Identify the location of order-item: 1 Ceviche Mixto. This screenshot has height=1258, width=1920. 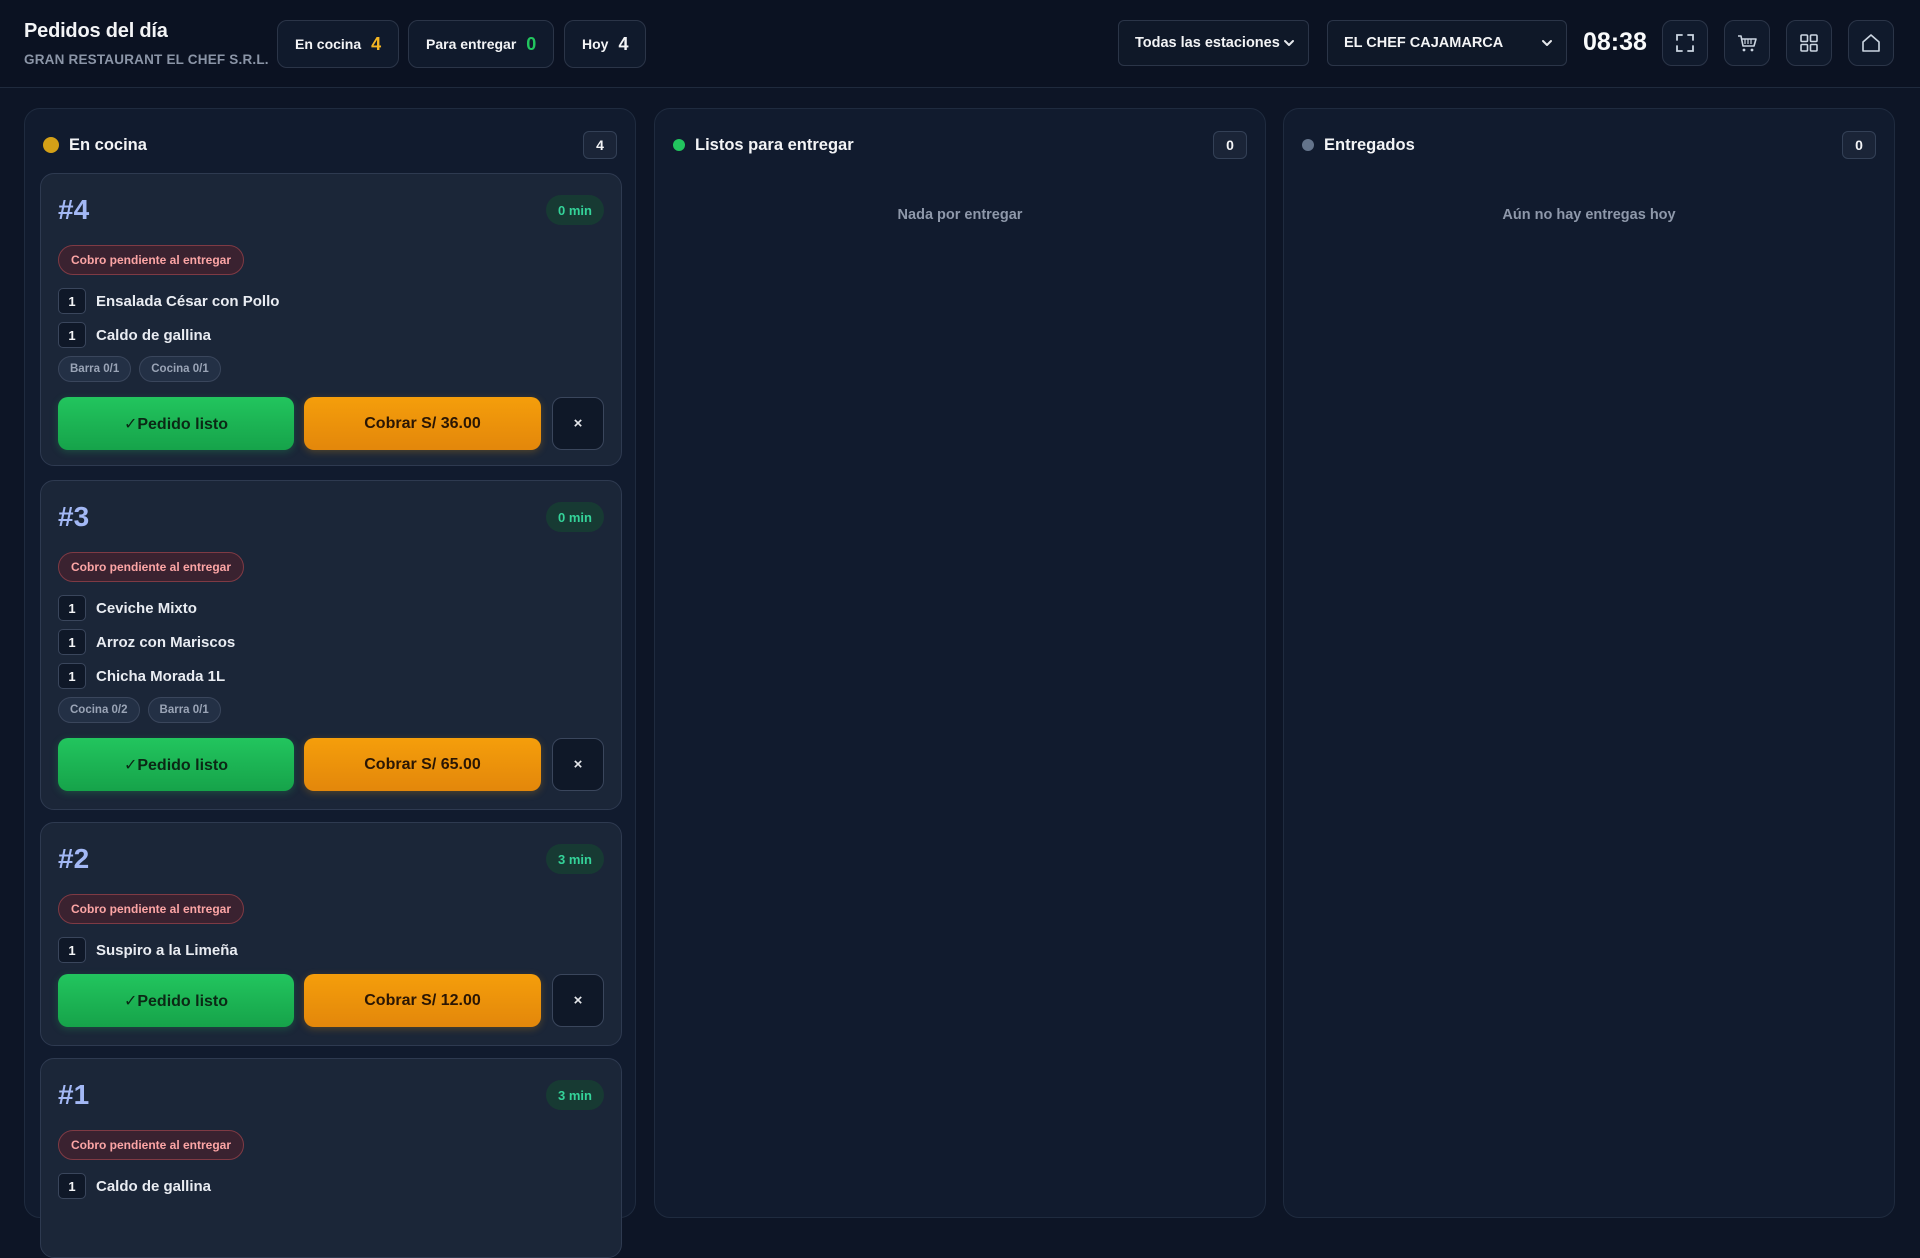
(127, 608).